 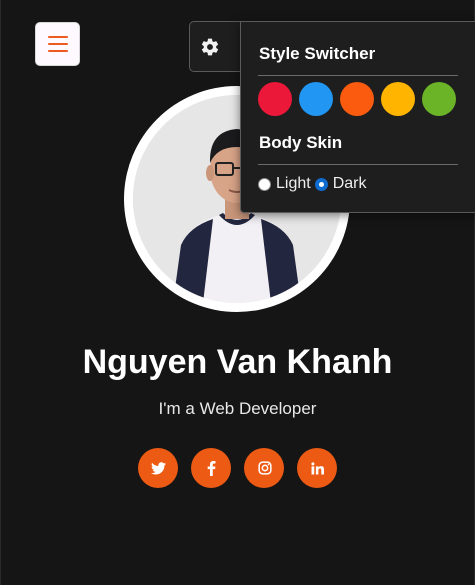 I want to click on color-swatch-orange, so click(x=357, y=99).